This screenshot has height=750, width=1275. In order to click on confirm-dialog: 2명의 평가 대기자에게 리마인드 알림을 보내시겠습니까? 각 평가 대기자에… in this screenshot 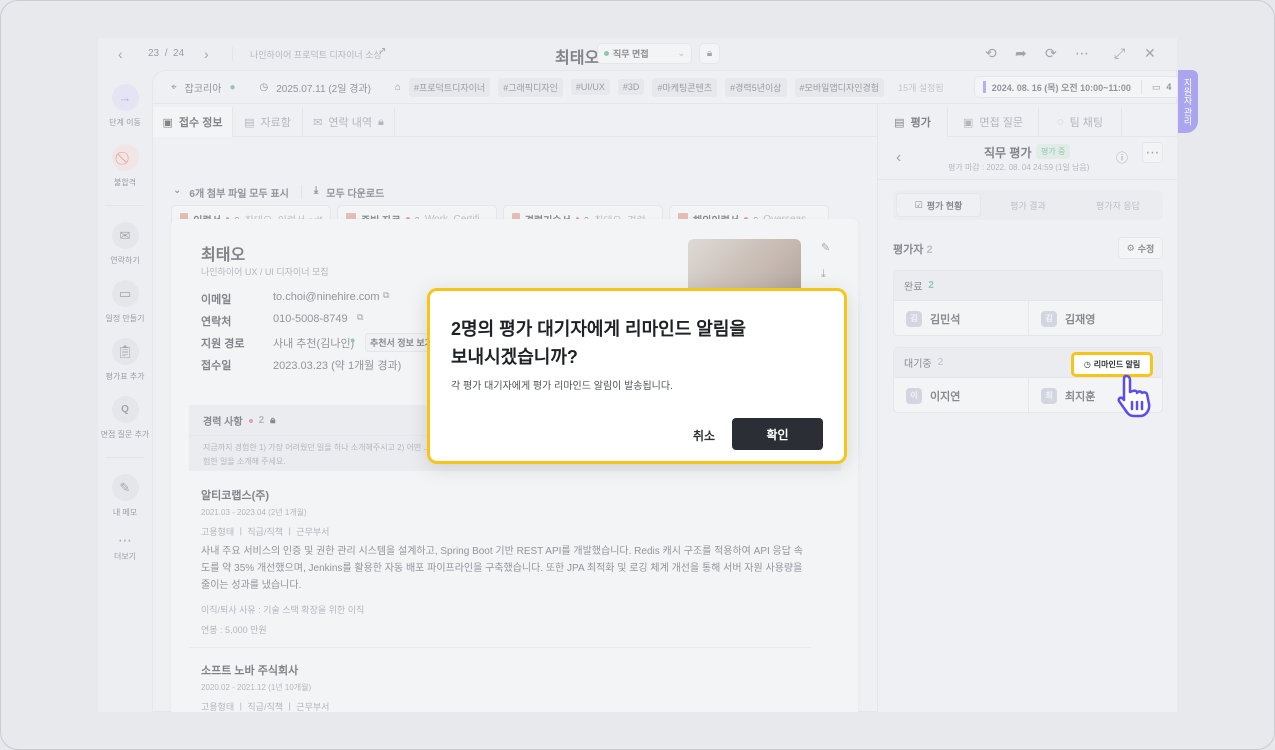, I will do `click(637, 376)`.